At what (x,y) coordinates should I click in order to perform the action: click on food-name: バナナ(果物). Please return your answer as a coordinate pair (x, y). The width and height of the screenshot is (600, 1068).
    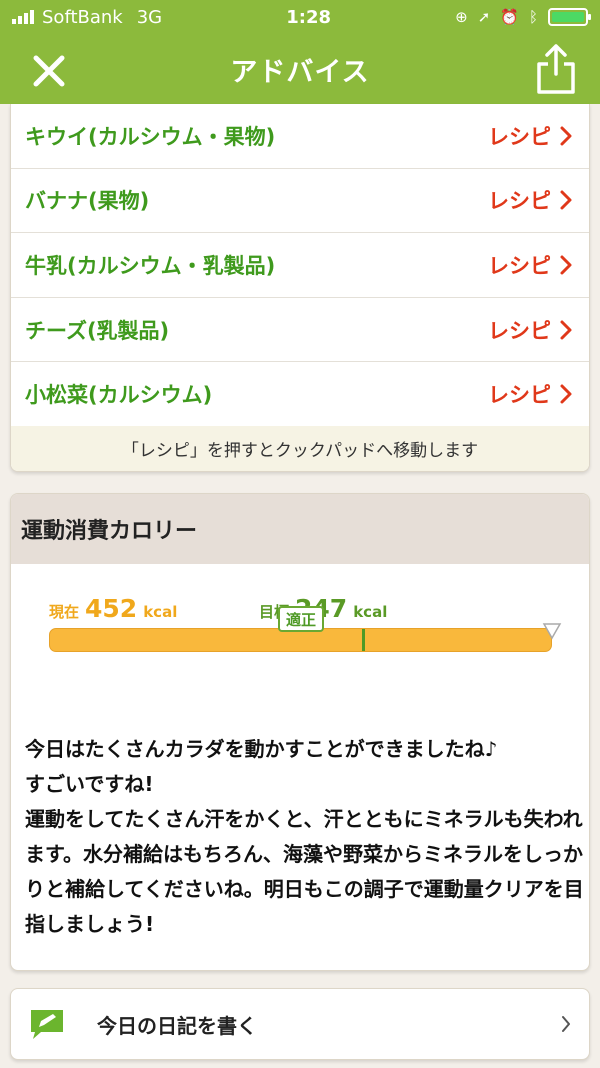
    Looking at the image, I should click on (87, 201).